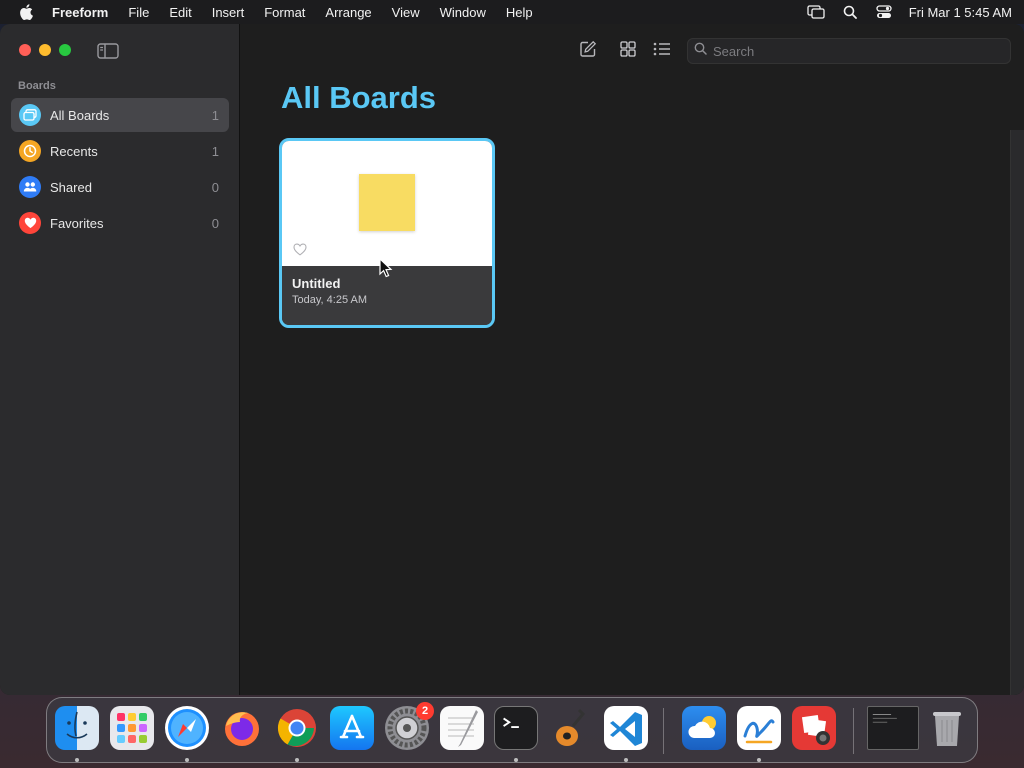  Describe the element at coordinates (80, 115) in the screenshot. I see `sidebar-item-label: All Boards` at that location.